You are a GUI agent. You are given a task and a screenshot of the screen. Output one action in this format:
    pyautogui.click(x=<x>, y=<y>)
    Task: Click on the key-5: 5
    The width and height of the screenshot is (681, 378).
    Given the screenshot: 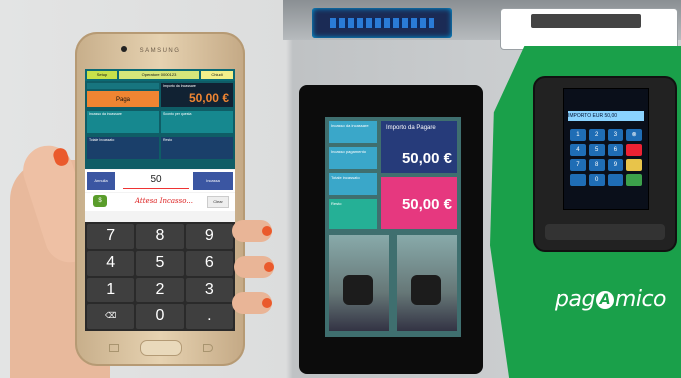 What is the action you would take?
    pyautogui.click(x=160, y=263)
    